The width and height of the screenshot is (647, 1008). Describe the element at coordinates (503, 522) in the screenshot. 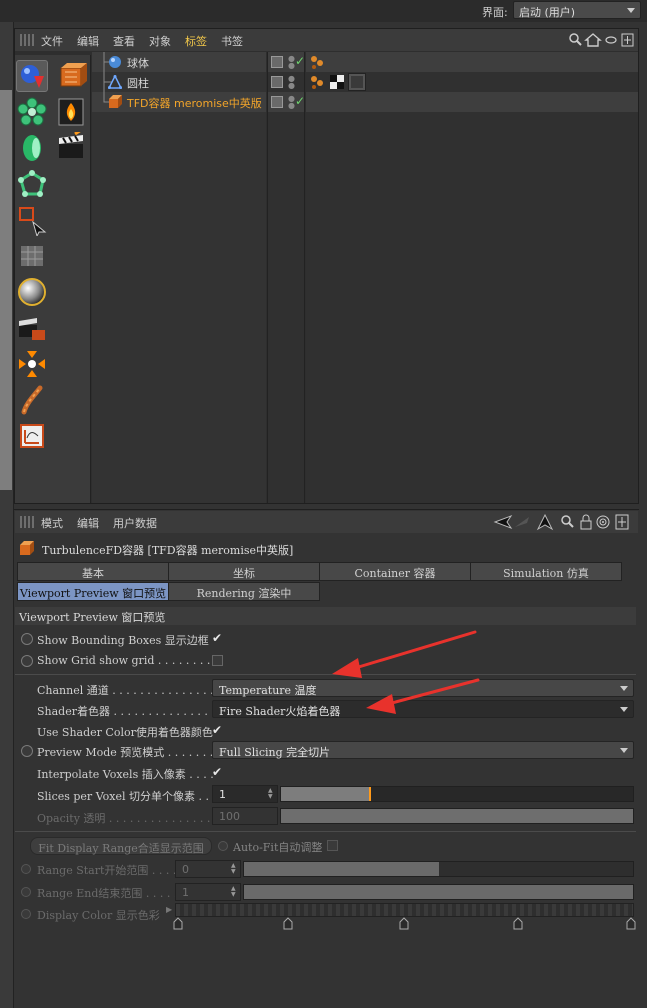

I see `back-arrow-icon` at that location.